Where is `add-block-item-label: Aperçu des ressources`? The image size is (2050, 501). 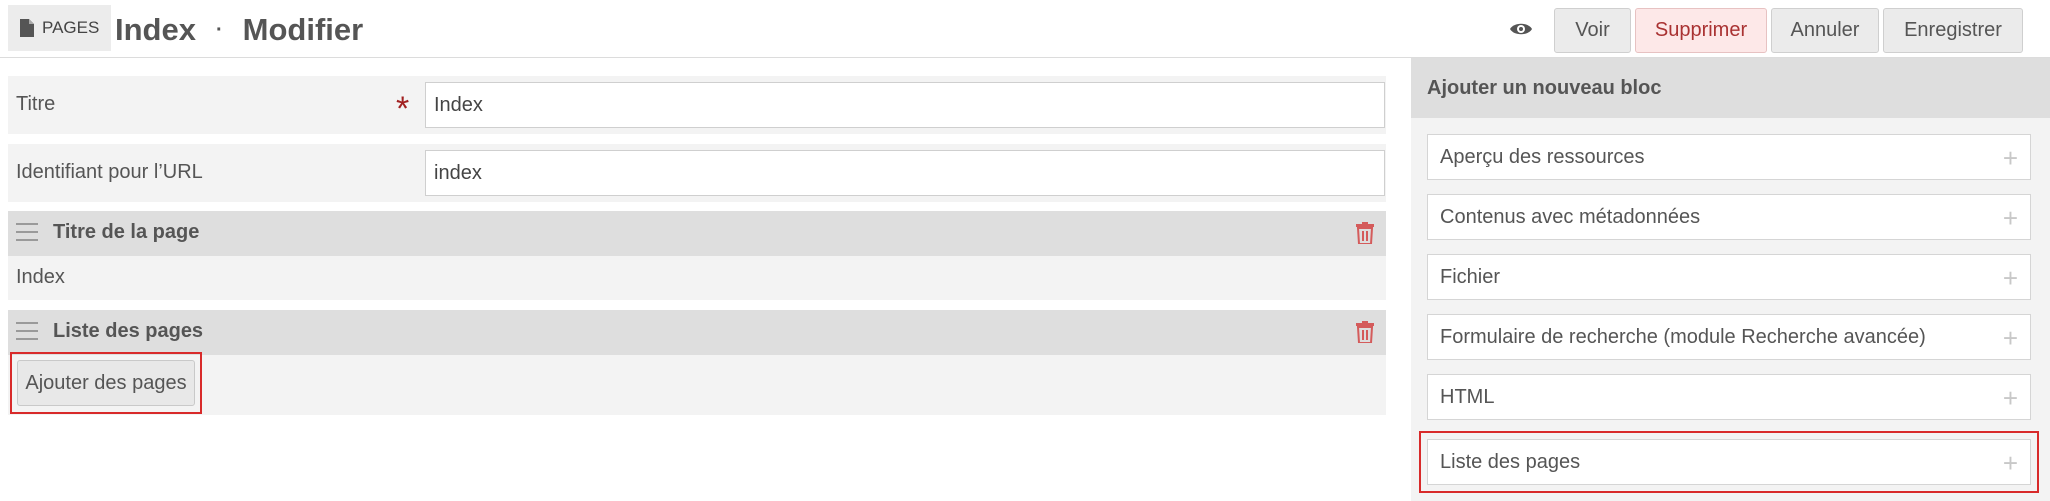
add-block-item-label: Aperçu des ressources is located at coordinates (1542, 156).